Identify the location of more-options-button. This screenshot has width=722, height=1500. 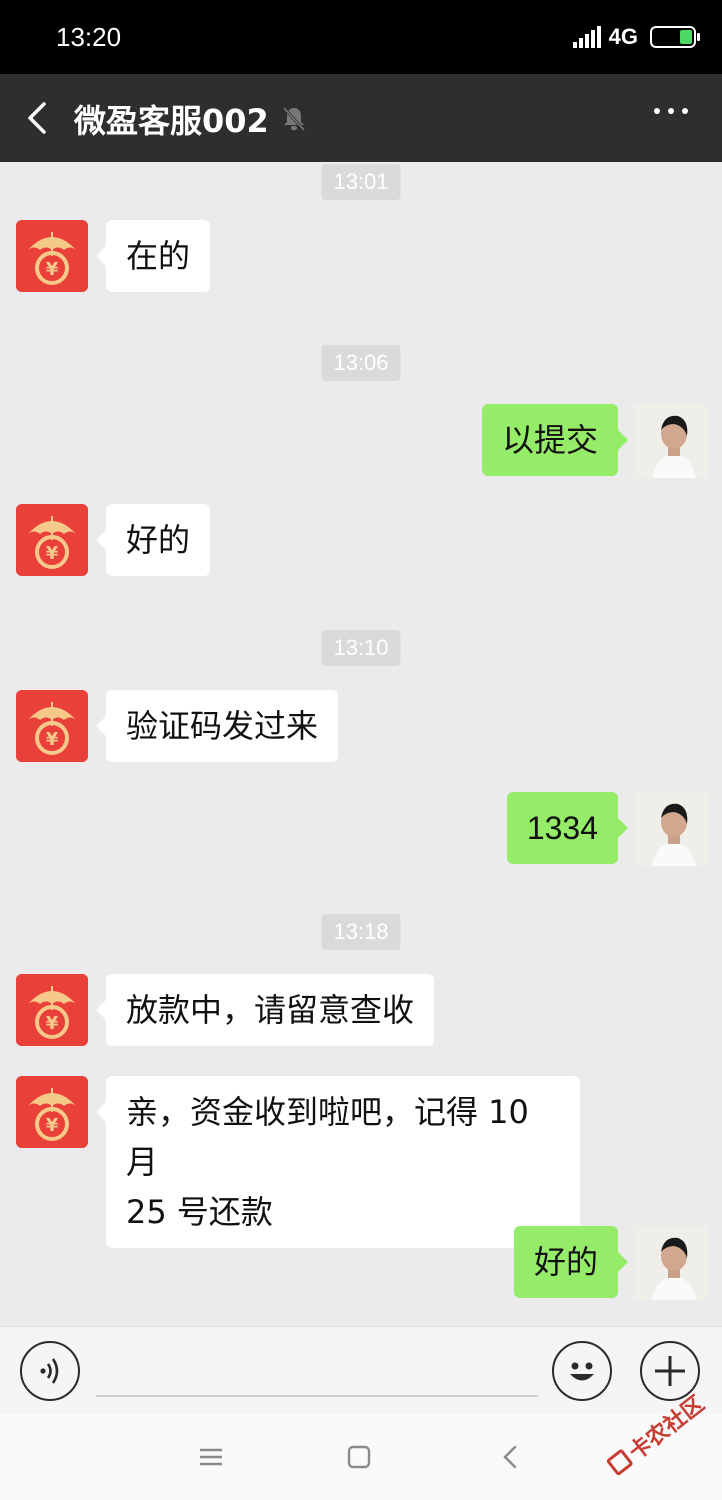
(671, 111).